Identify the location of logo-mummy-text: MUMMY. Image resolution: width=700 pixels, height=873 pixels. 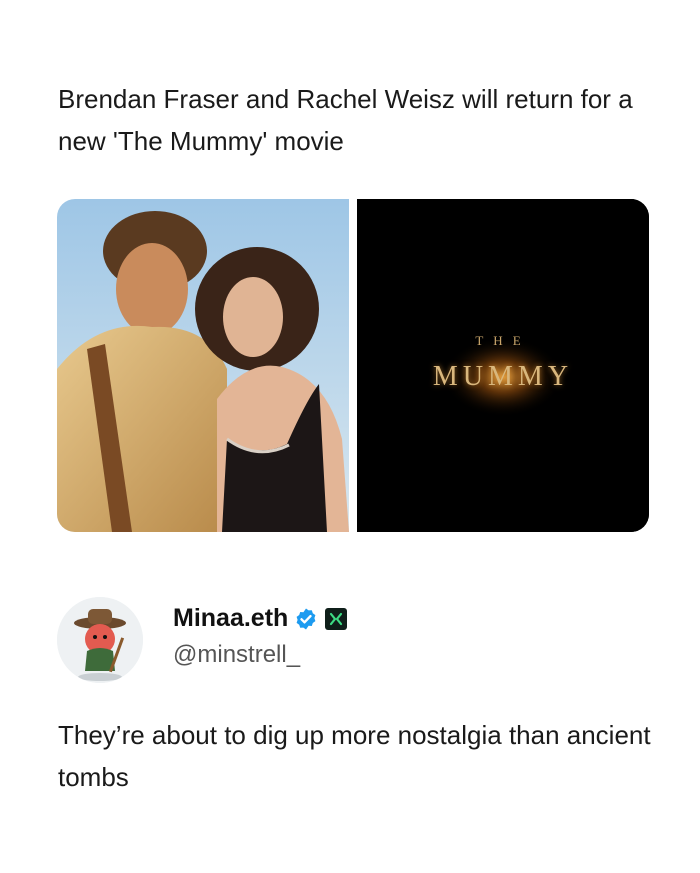
(503, 376).